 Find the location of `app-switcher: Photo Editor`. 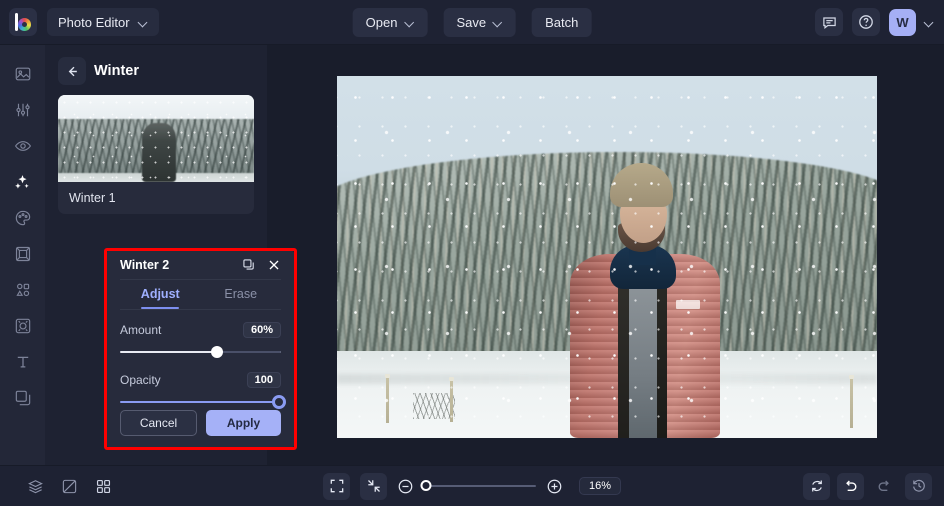

app-switcher: Photo Editor is located at coordinates (103, 22).